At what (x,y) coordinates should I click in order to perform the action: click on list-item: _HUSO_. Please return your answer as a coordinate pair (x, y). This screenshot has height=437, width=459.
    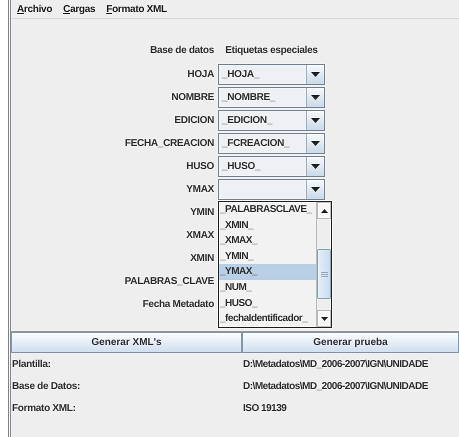
    Looking at the image, I should click on (267, 304).